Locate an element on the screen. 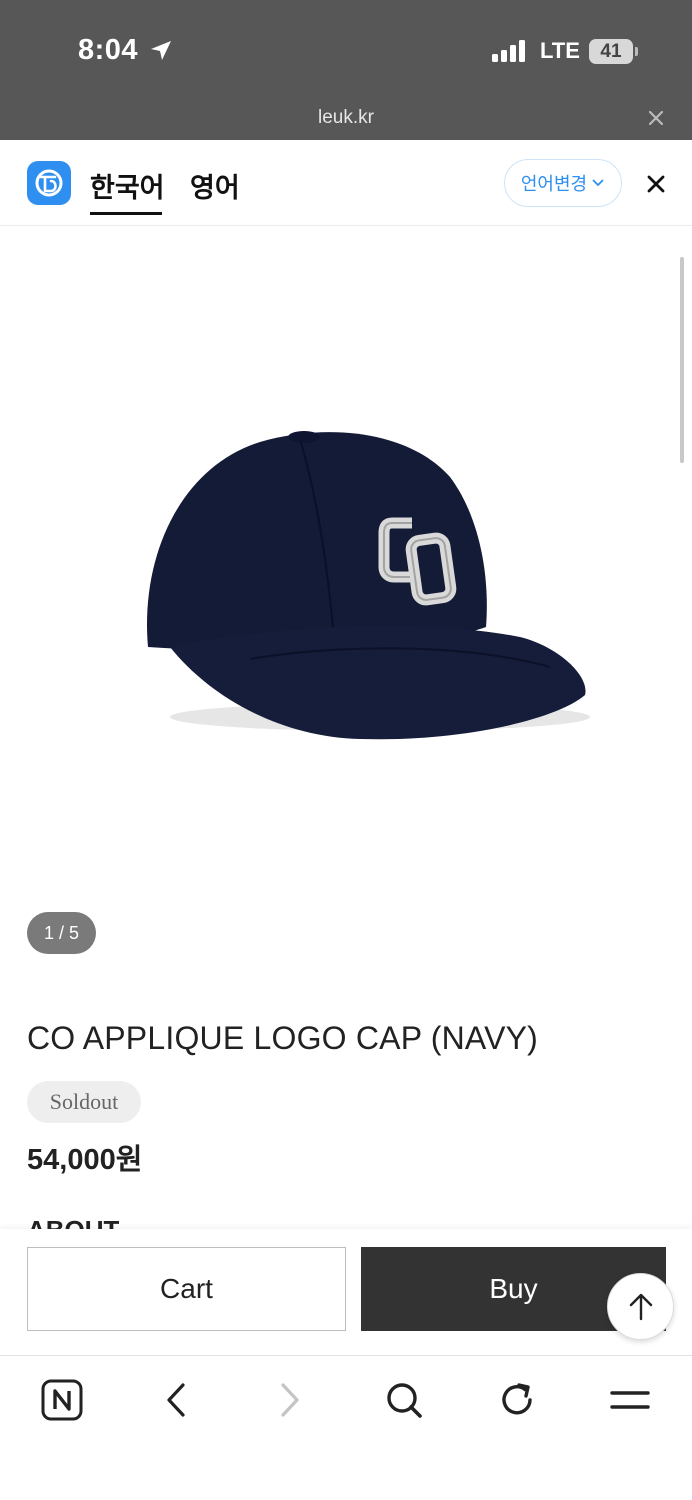 The height and width of the screenshot is (1500, 692). forward-button is located at coordinates (290, 1400).